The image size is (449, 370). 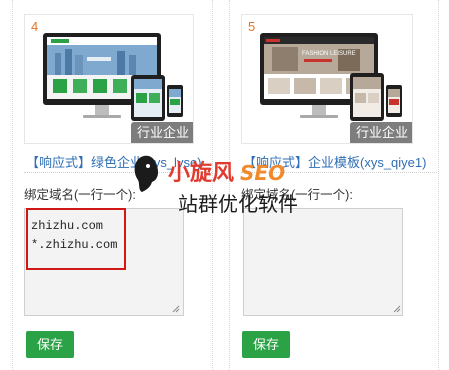 What do you see at coordinates (212, 185) in the screenshot?
I see `column-divider` at bounding box center [212, 185].